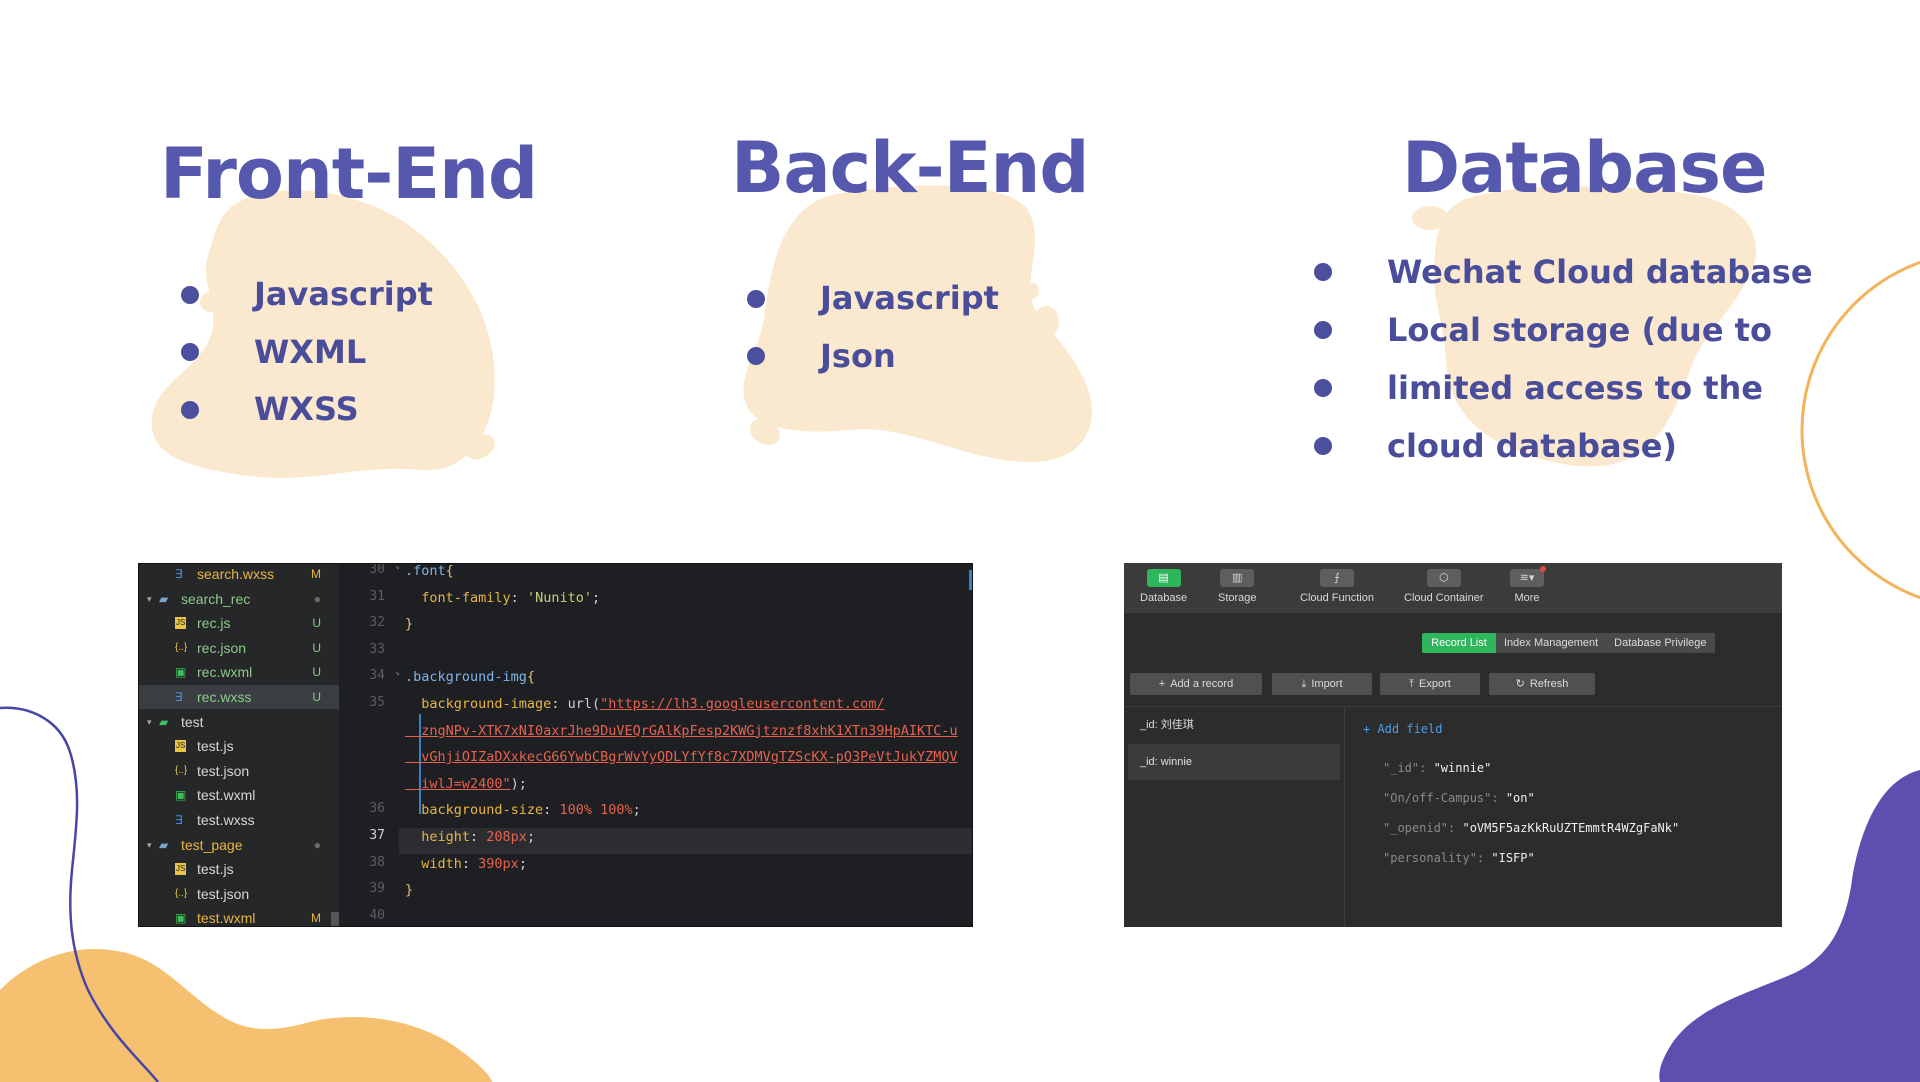 This screenshot has height=1082, width=1920. I want to click on code-line: font-family: 'Nunito';, so click(502, 598).